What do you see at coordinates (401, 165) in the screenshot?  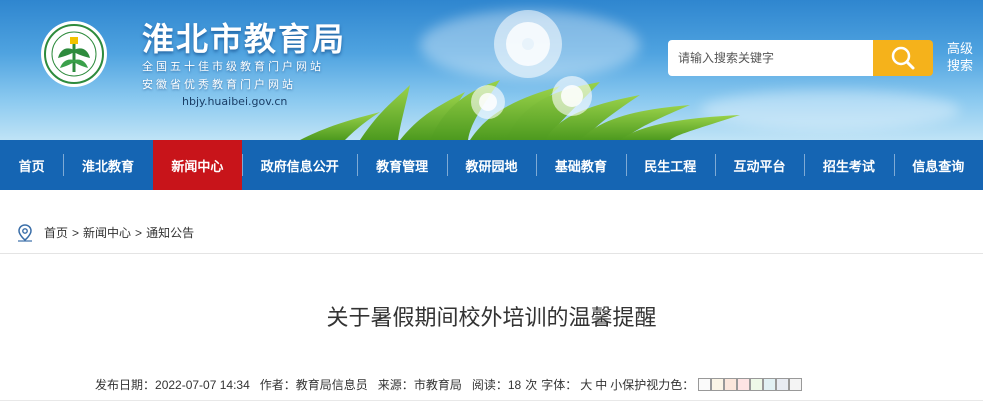 I see `nav-item-education-management: 教育管理` at bounding box center [401, 165].